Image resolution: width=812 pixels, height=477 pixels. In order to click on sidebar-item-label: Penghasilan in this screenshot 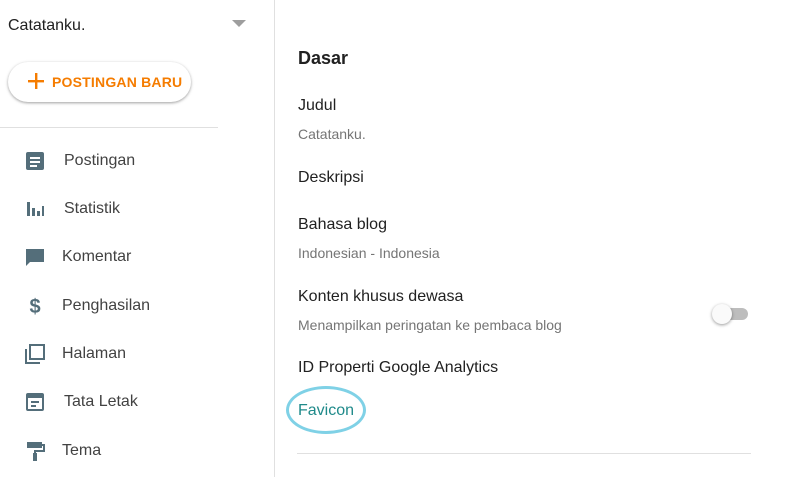, I will do `click(106, 305)`.